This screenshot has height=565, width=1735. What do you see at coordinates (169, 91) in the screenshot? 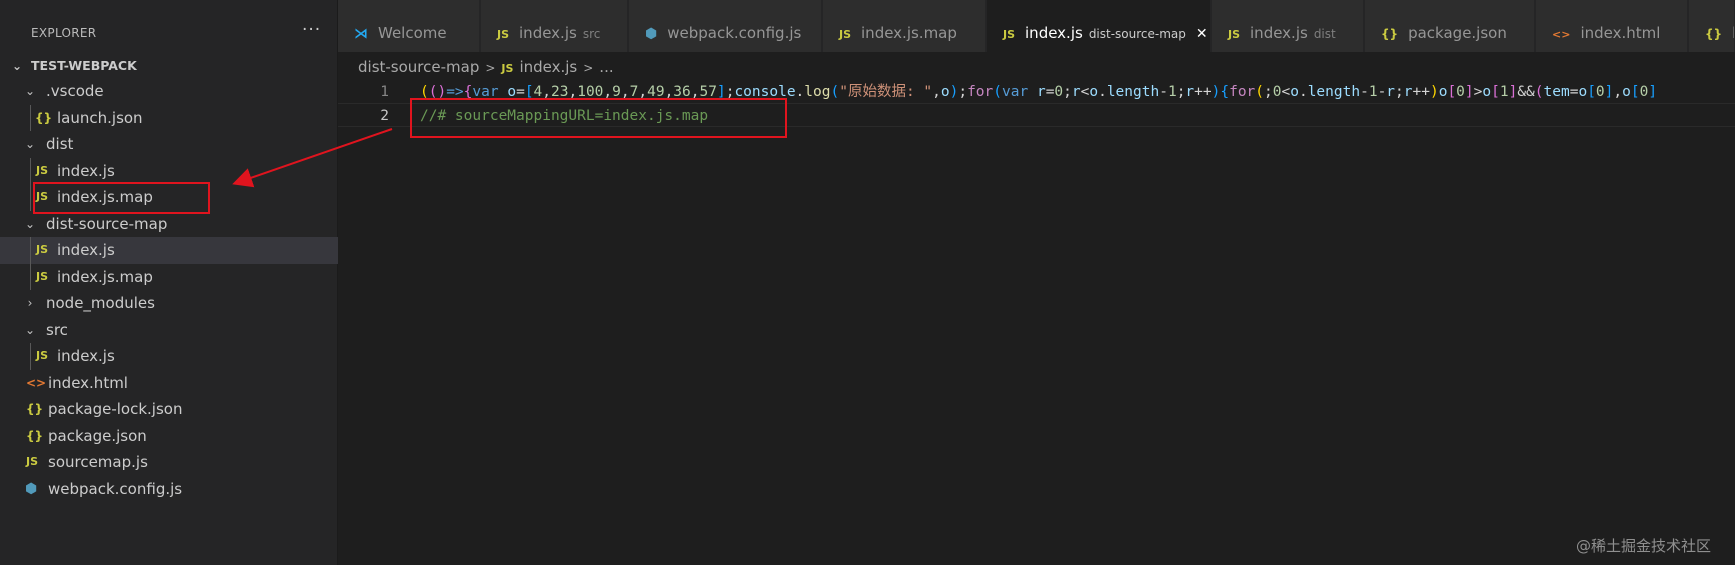
I see `tree-folder-vscode: ⌄ .vscode` at bounding box center [169, 91].